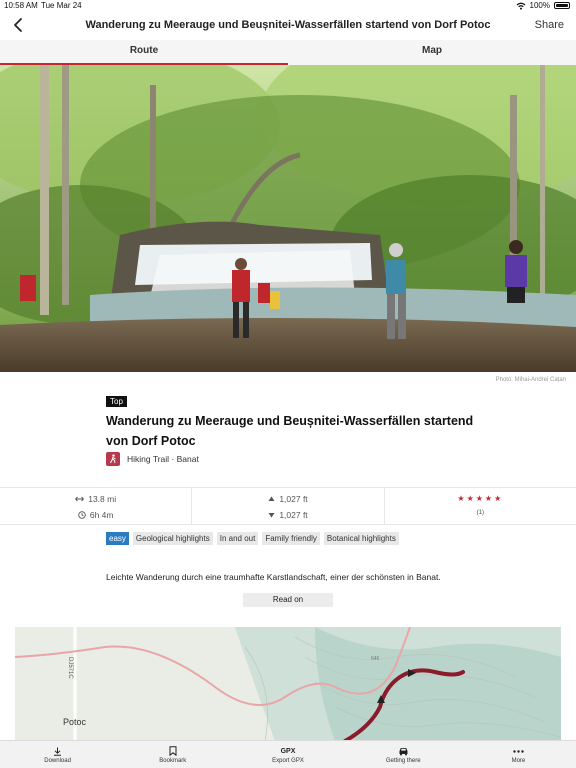 The height and width of the screenshot is (768, 576). I want to click on car-icon, so click(403, 751).